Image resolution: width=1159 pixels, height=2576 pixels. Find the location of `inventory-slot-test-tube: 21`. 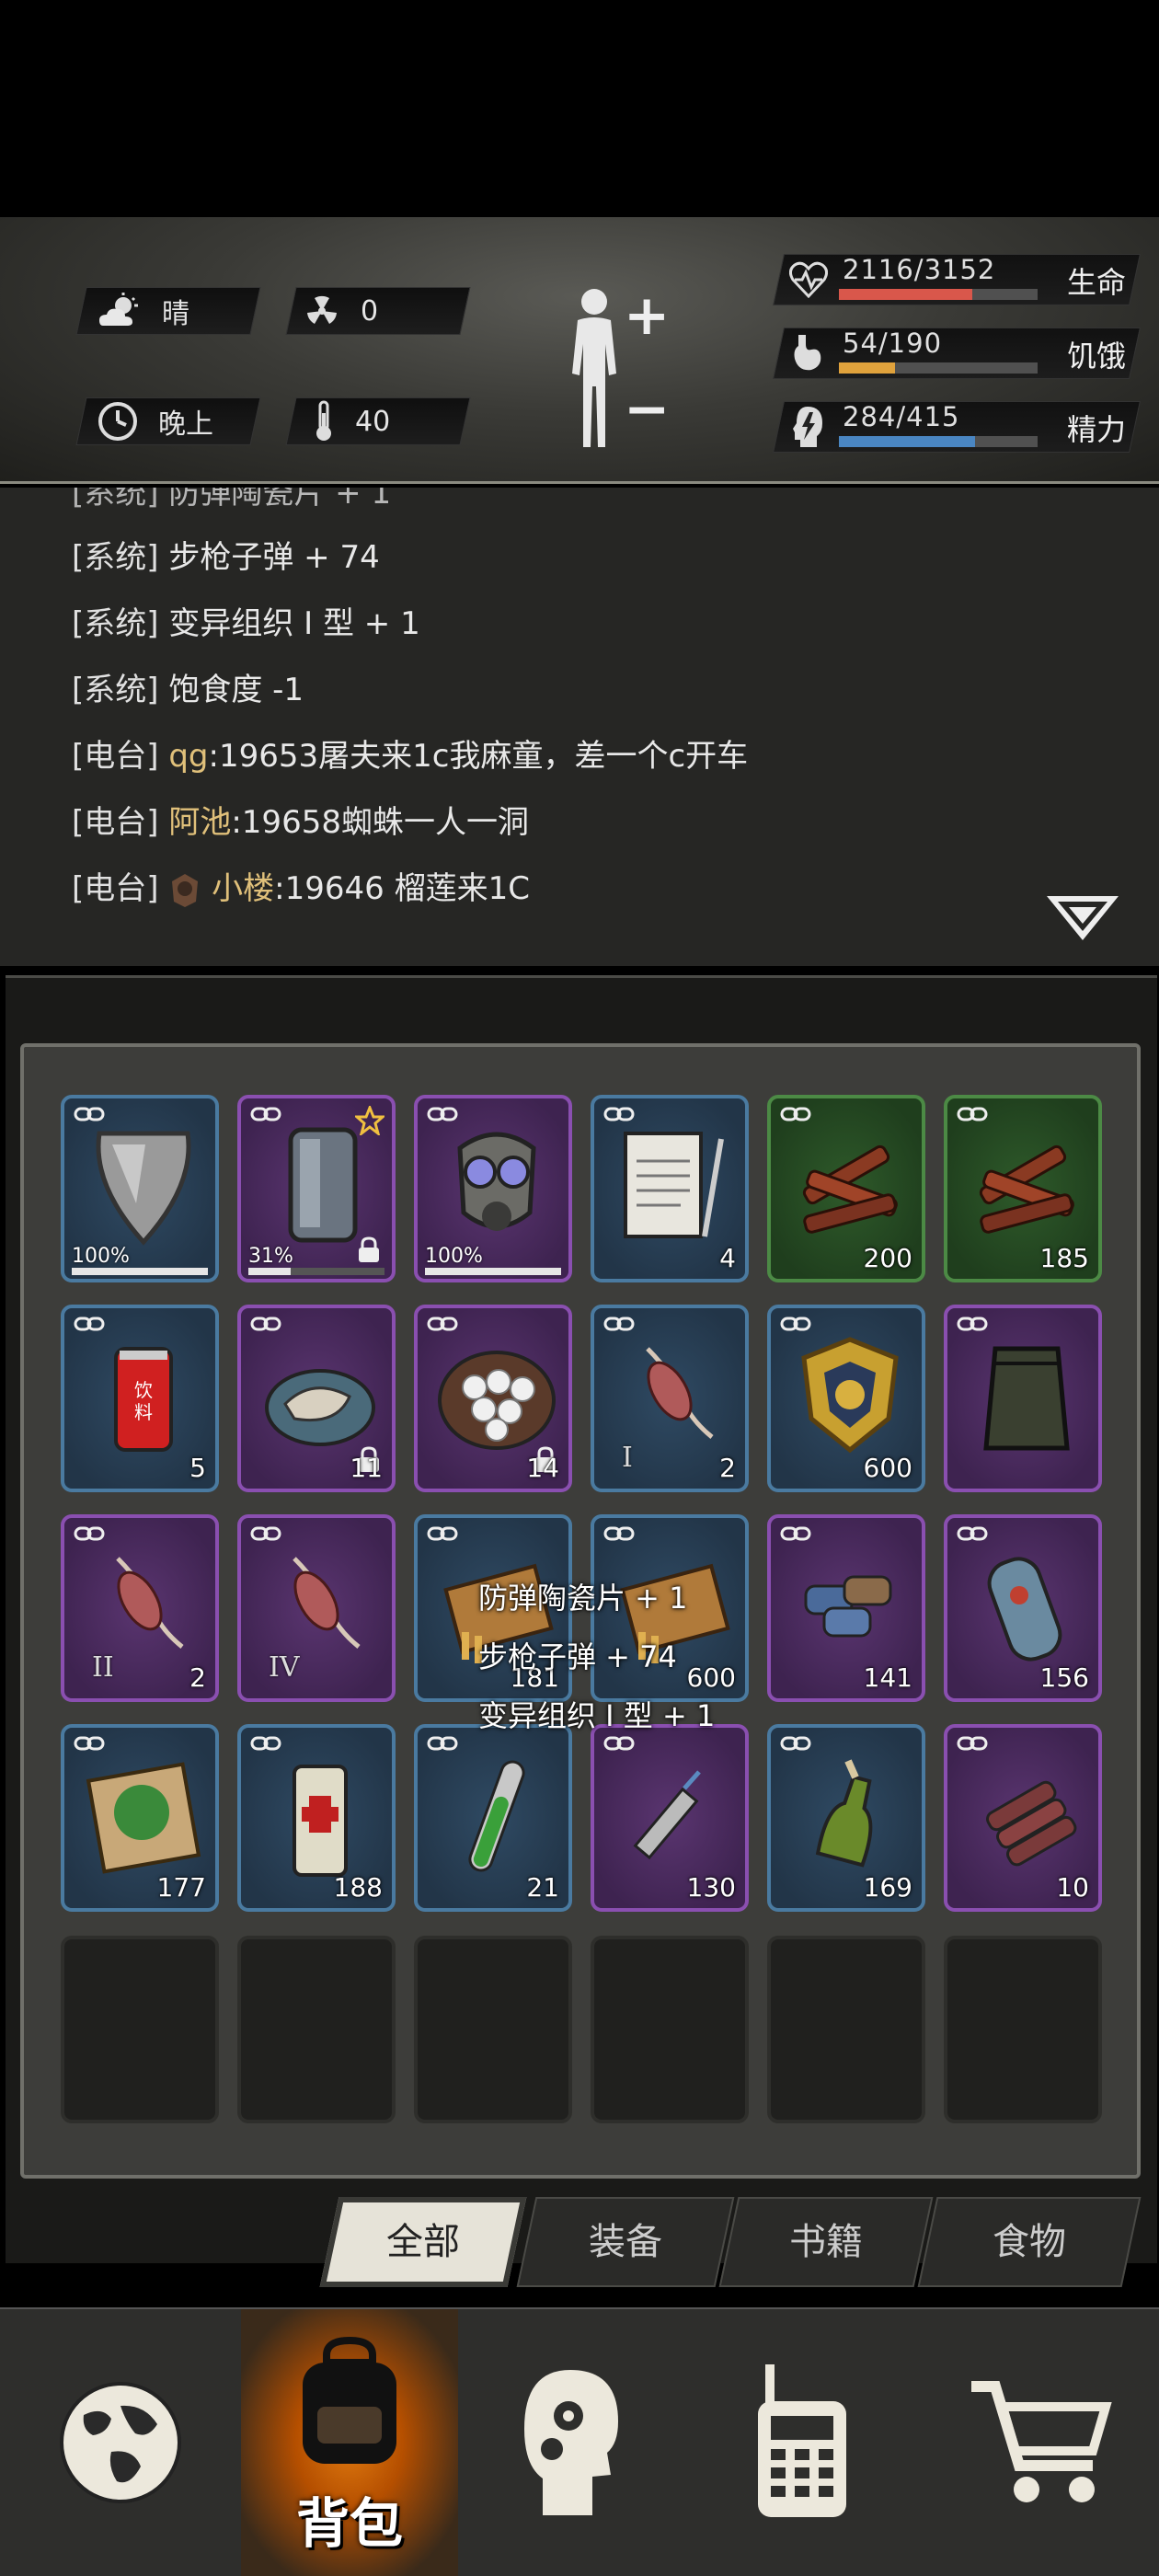

inventory-slot-test-tube: 21 is located at coordinates (493, 1818).